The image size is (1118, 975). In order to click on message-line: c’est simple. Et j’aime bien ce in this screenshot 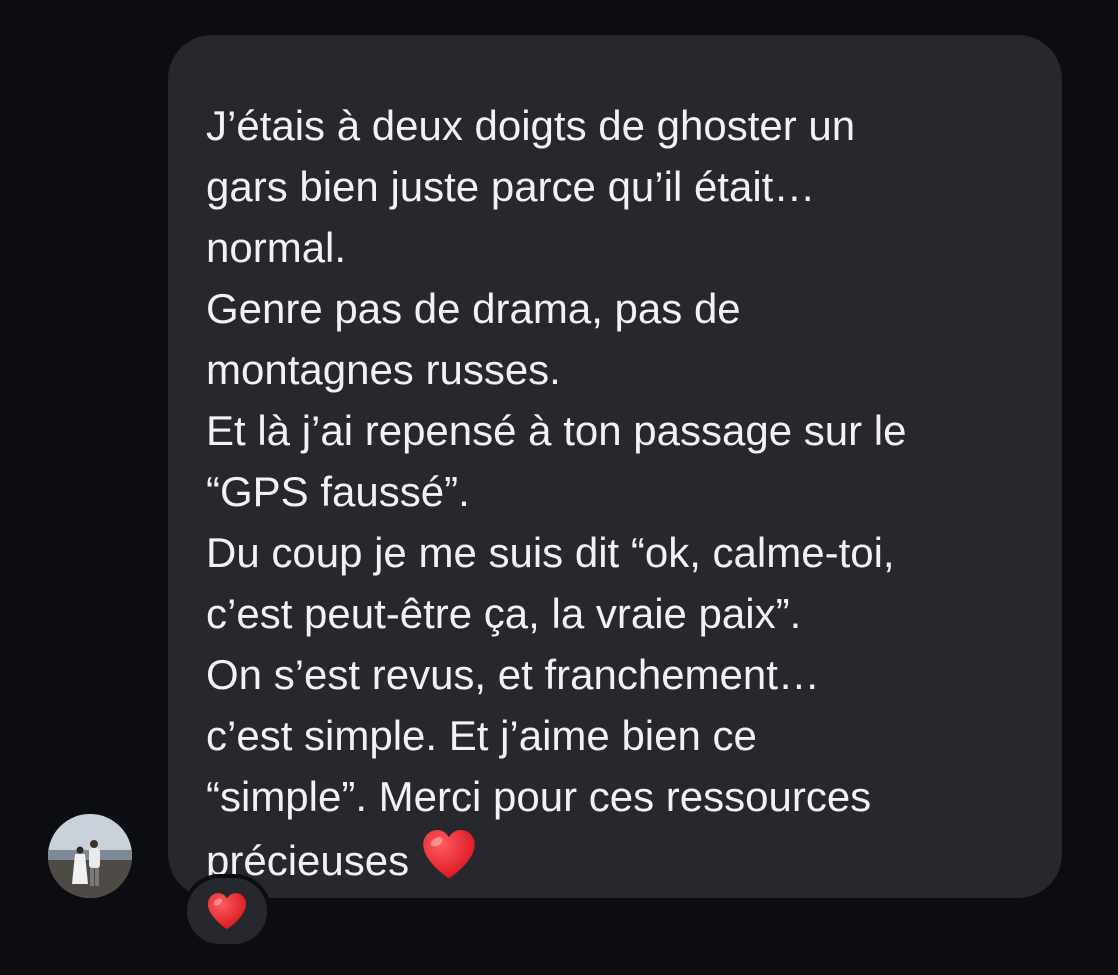, I will do `click(481, 735)`.